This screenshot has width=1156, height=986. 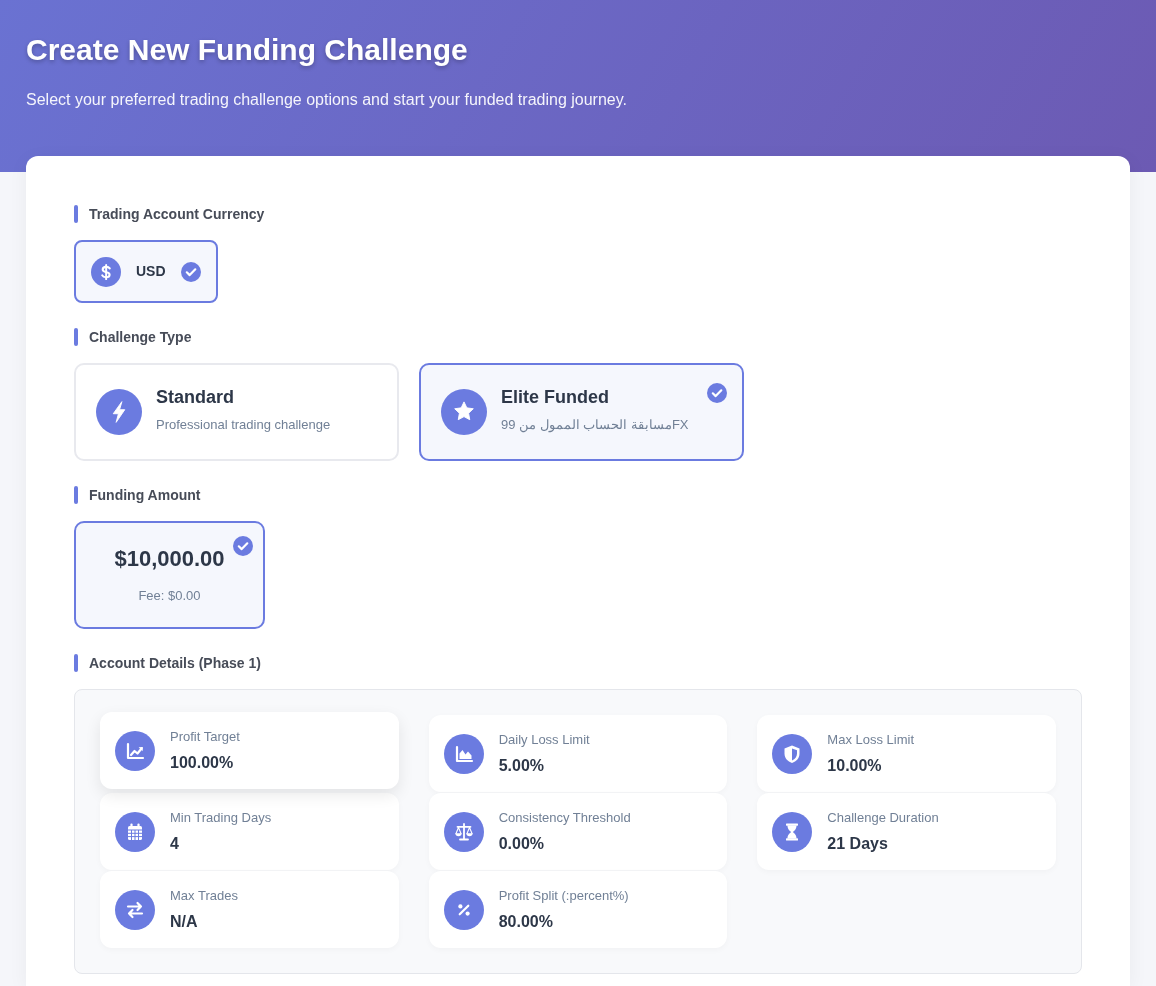 I want to click on section-label: Funding Amount, so click(x=145, y=495).